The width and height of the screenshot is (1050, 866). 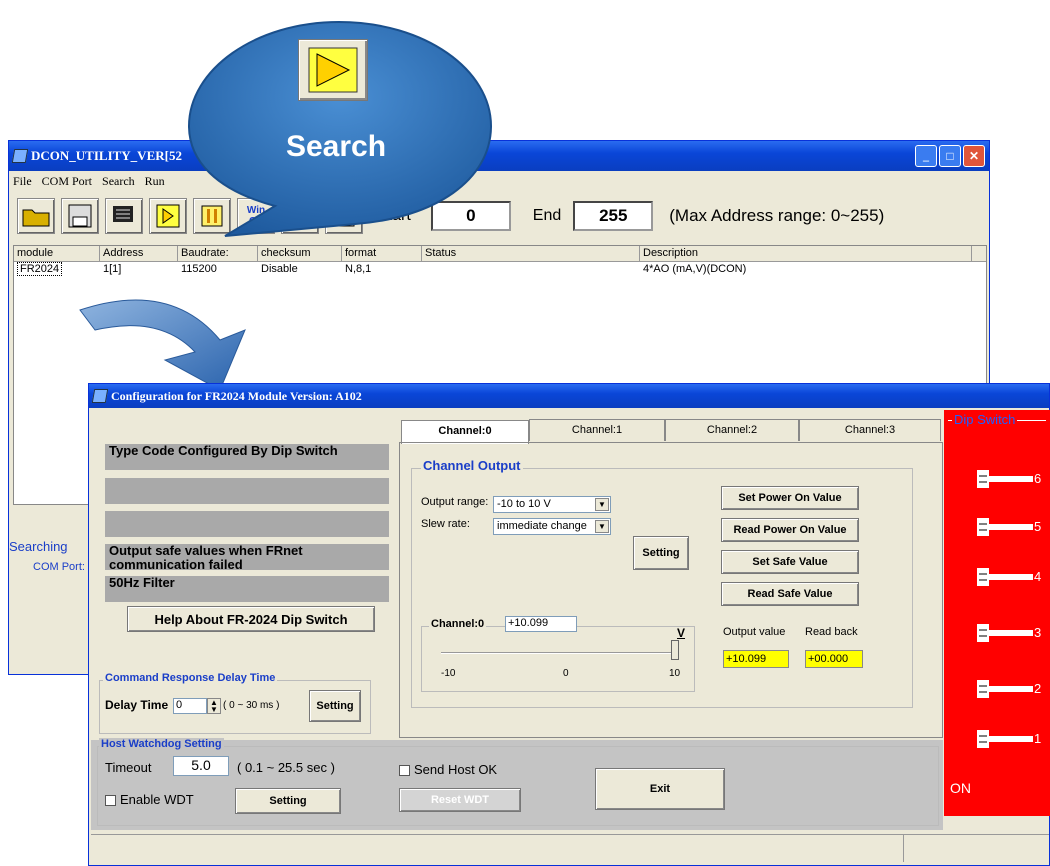 I want to click on dip-number-6: 6, so click(x=1038, y=478).